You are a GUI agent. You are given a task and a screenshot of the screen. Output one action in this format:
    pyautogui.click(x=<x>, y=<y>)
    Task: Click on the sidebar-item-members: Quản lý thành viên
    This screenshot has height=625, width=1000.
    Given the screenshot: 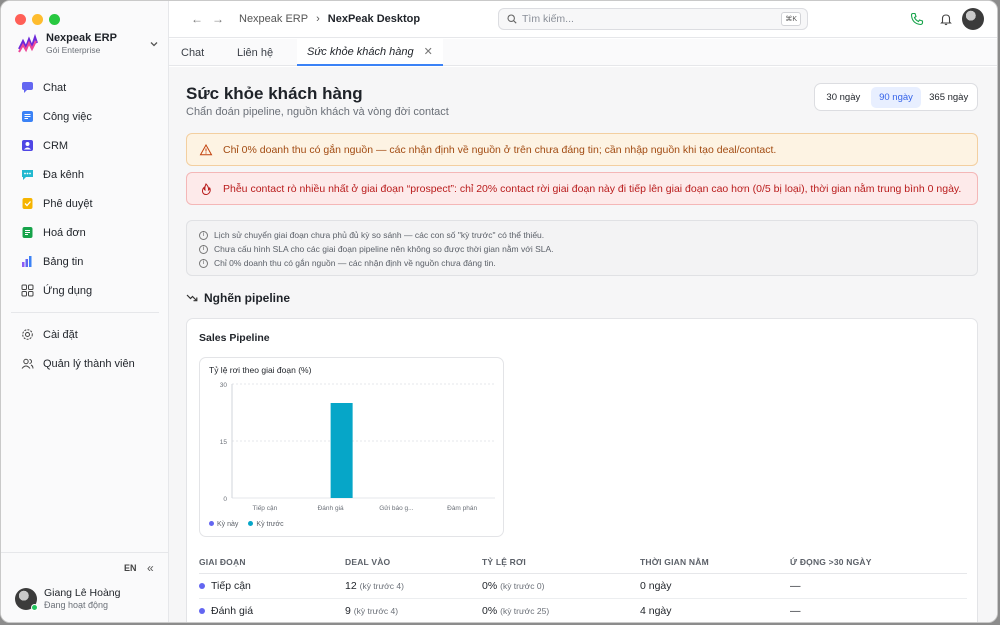 What is the action you would take?
    pyautogui.click(x=85, y=363)
    